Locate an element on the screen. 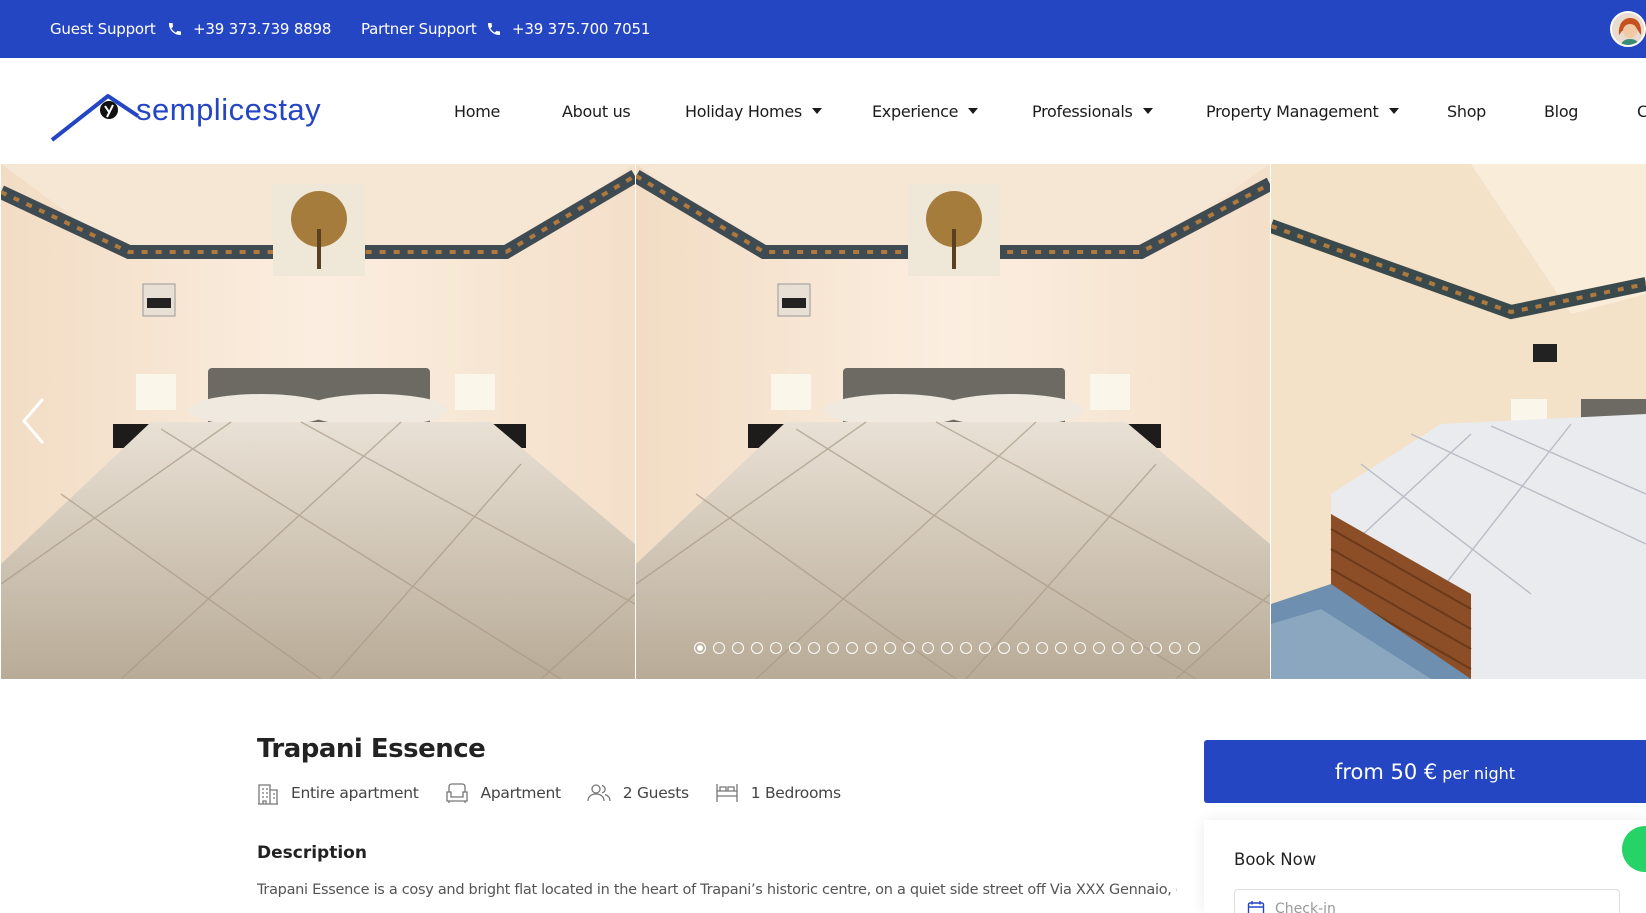 Image resolution: width=1646 pixels, height=913 pixels. partner-support-label: Partner Support is located at coordinates (419, 29).